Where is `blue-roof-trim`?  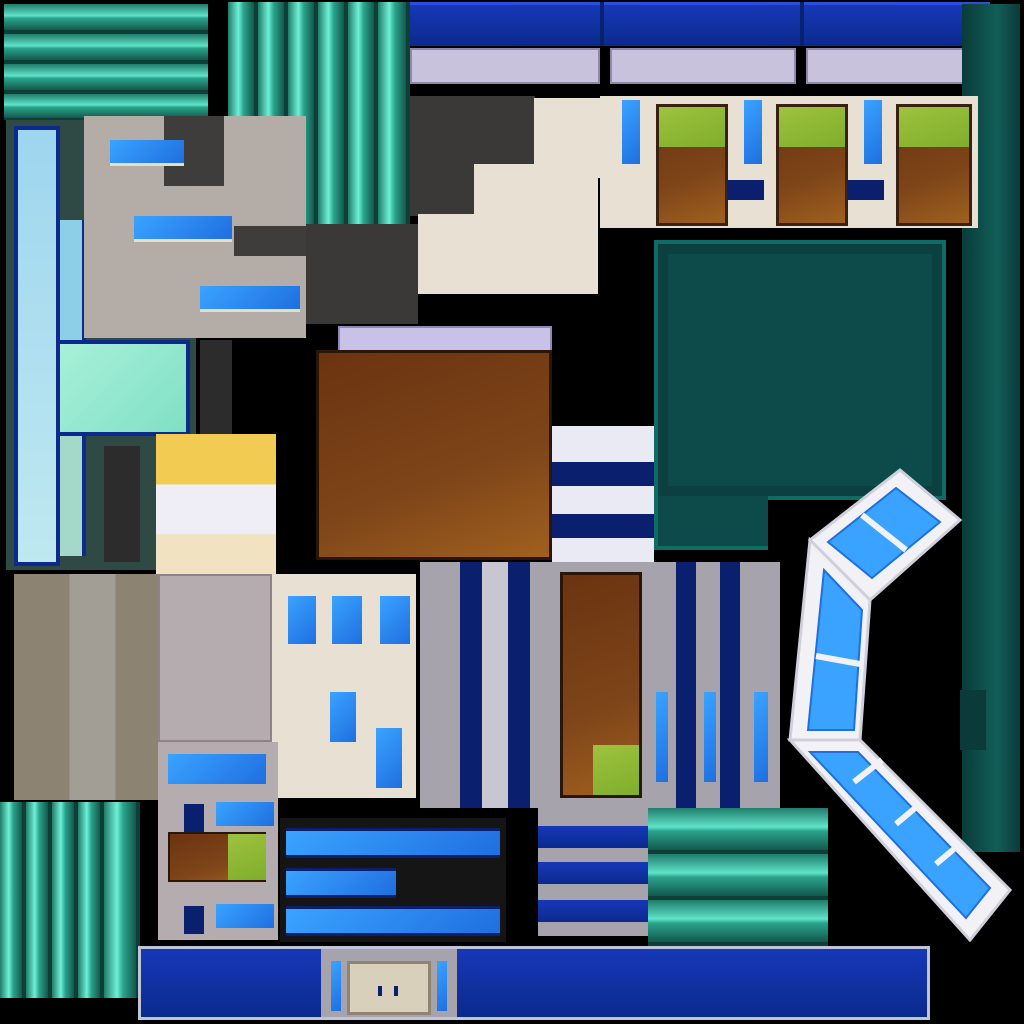
blue-roof-trim is located at coordinates (700, 45).